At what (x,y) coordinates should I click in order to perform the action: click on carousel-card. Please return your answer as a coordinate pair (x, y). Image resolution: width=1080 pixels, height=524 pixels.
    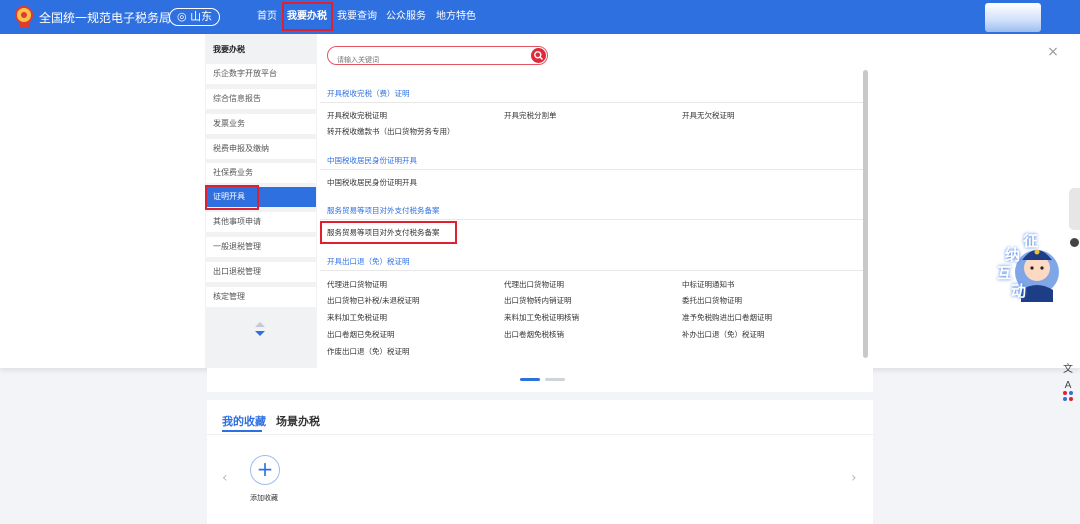
    Looking at the image, I should click on (540, 380).